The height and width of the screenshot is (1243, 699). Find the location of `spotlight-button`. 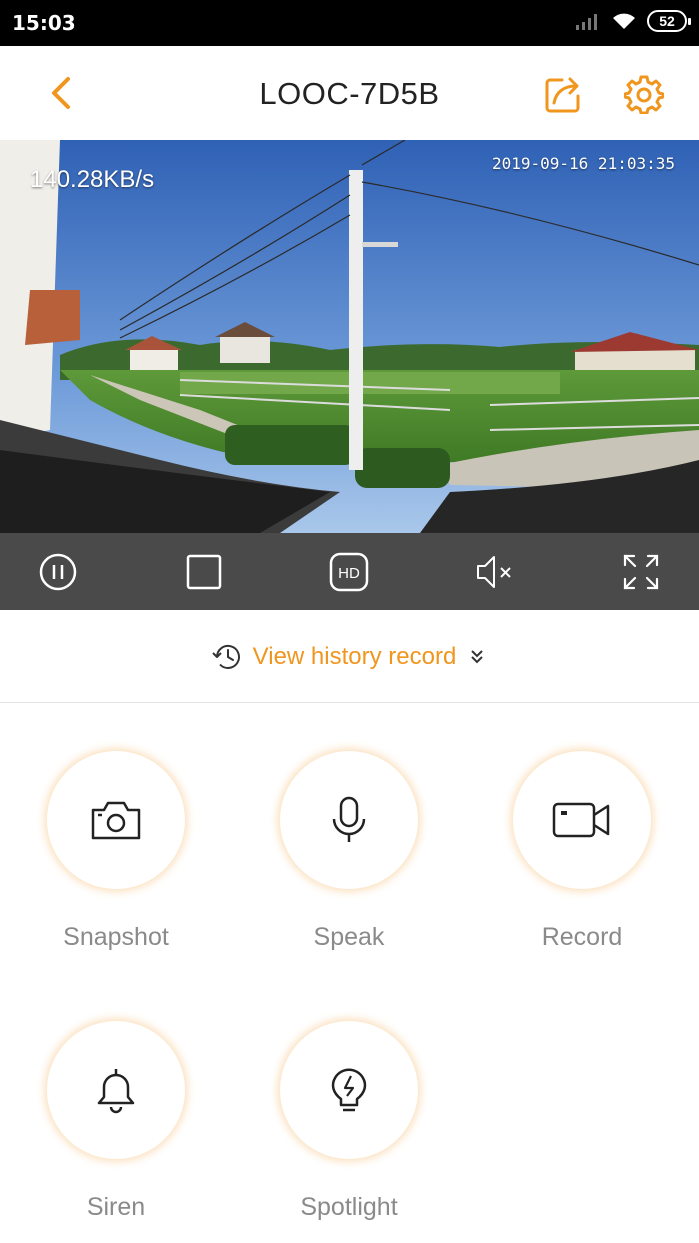

spotlight-button is located at coordinates (349, 1090).